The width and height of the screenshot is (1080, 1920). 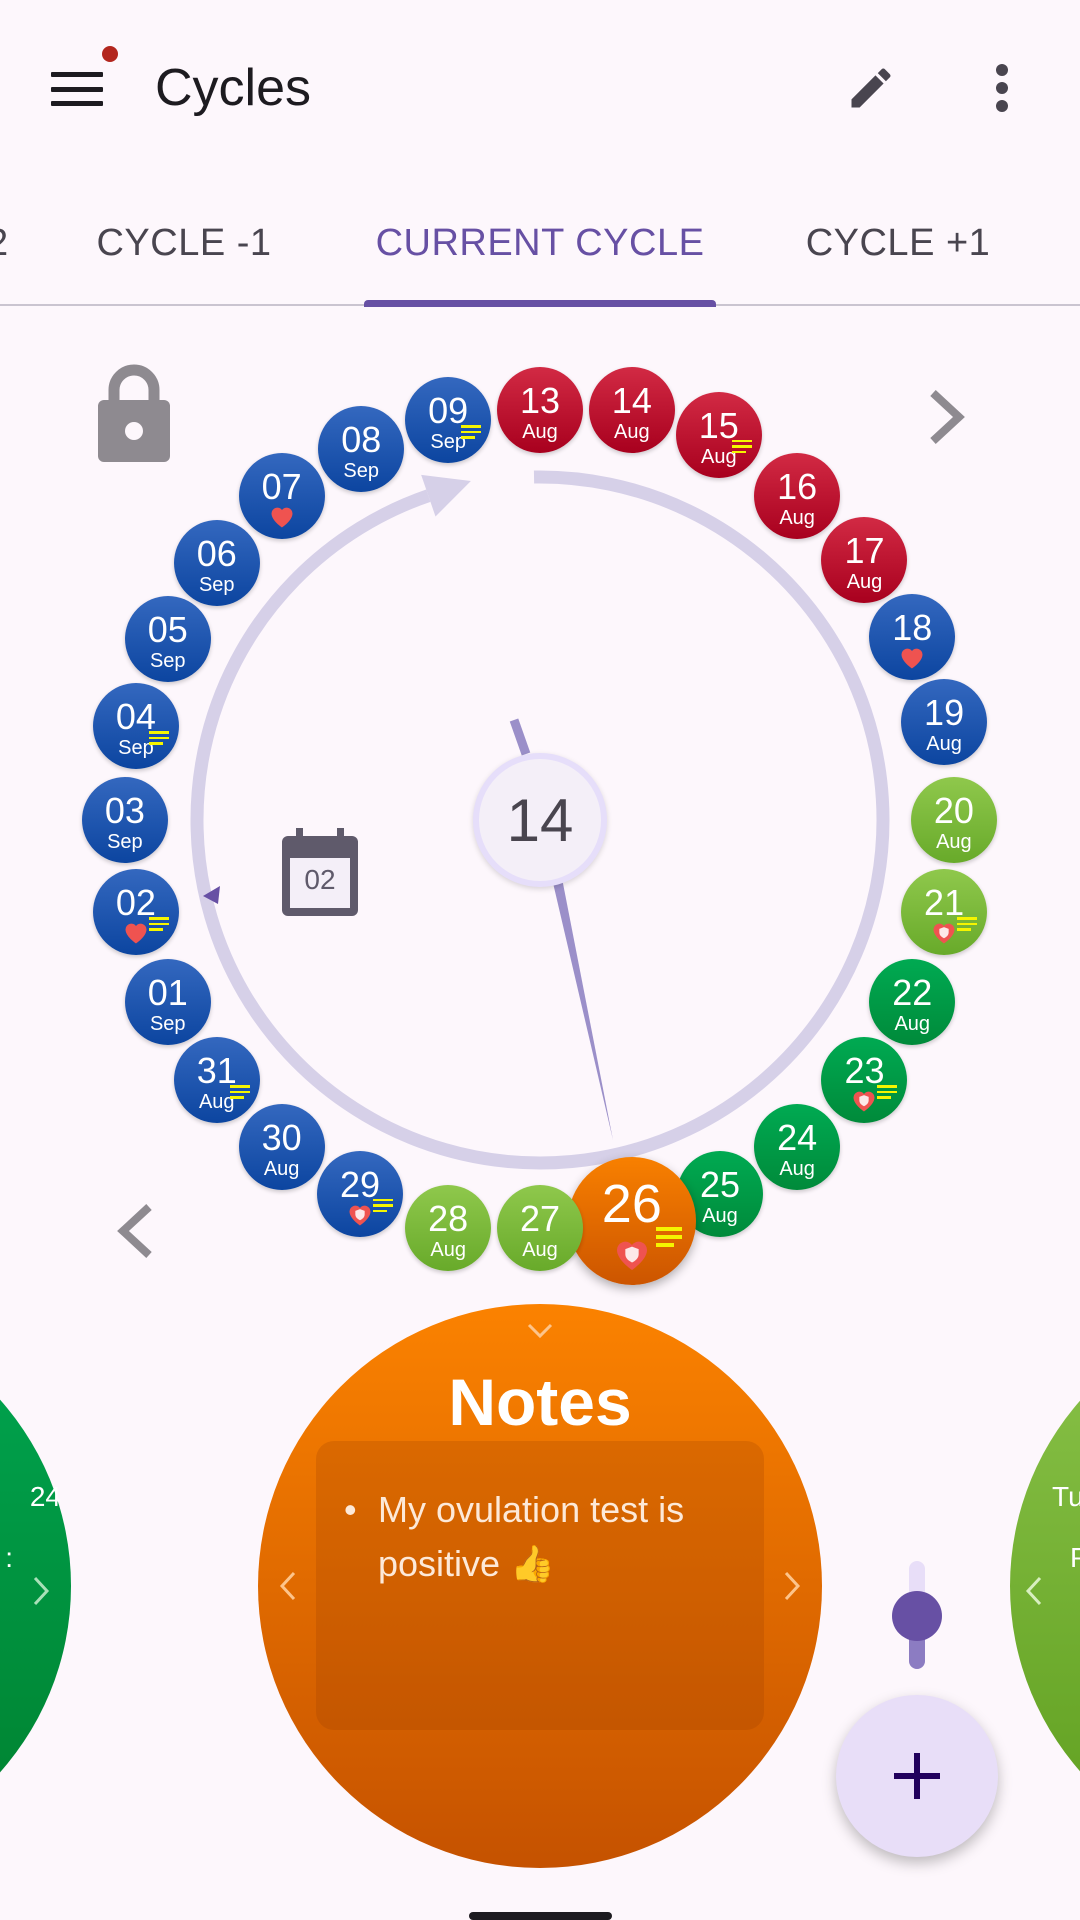 I want to click on day-bubble: 31 Aug, so click(x=216, y=1080).